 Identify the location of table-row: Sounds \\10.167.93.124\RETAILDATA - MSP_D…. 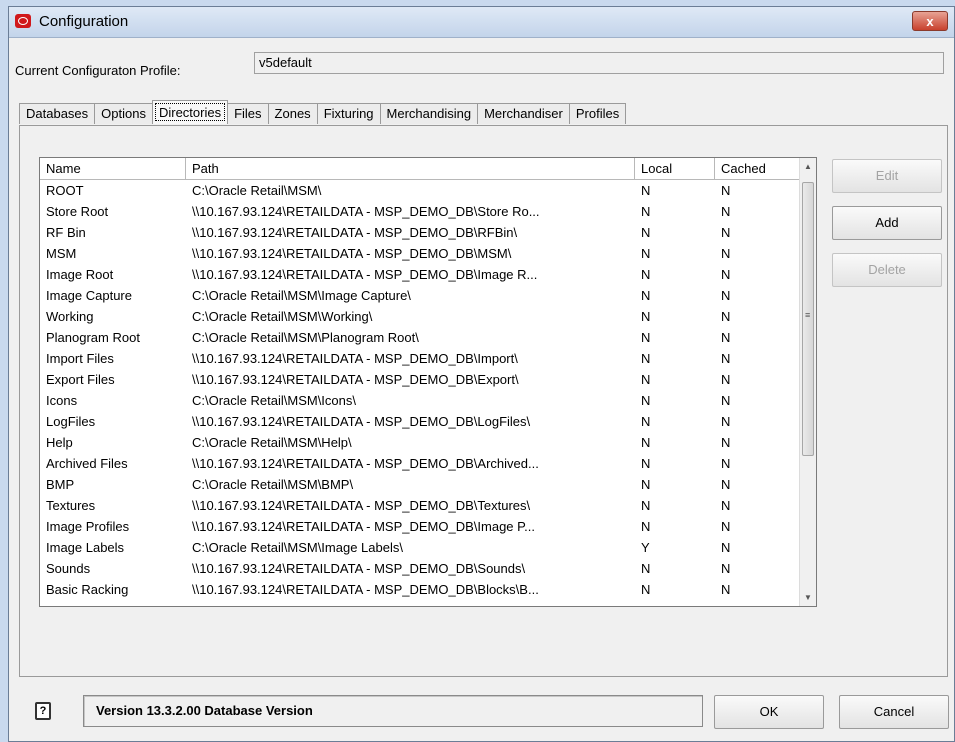
(420, 568).